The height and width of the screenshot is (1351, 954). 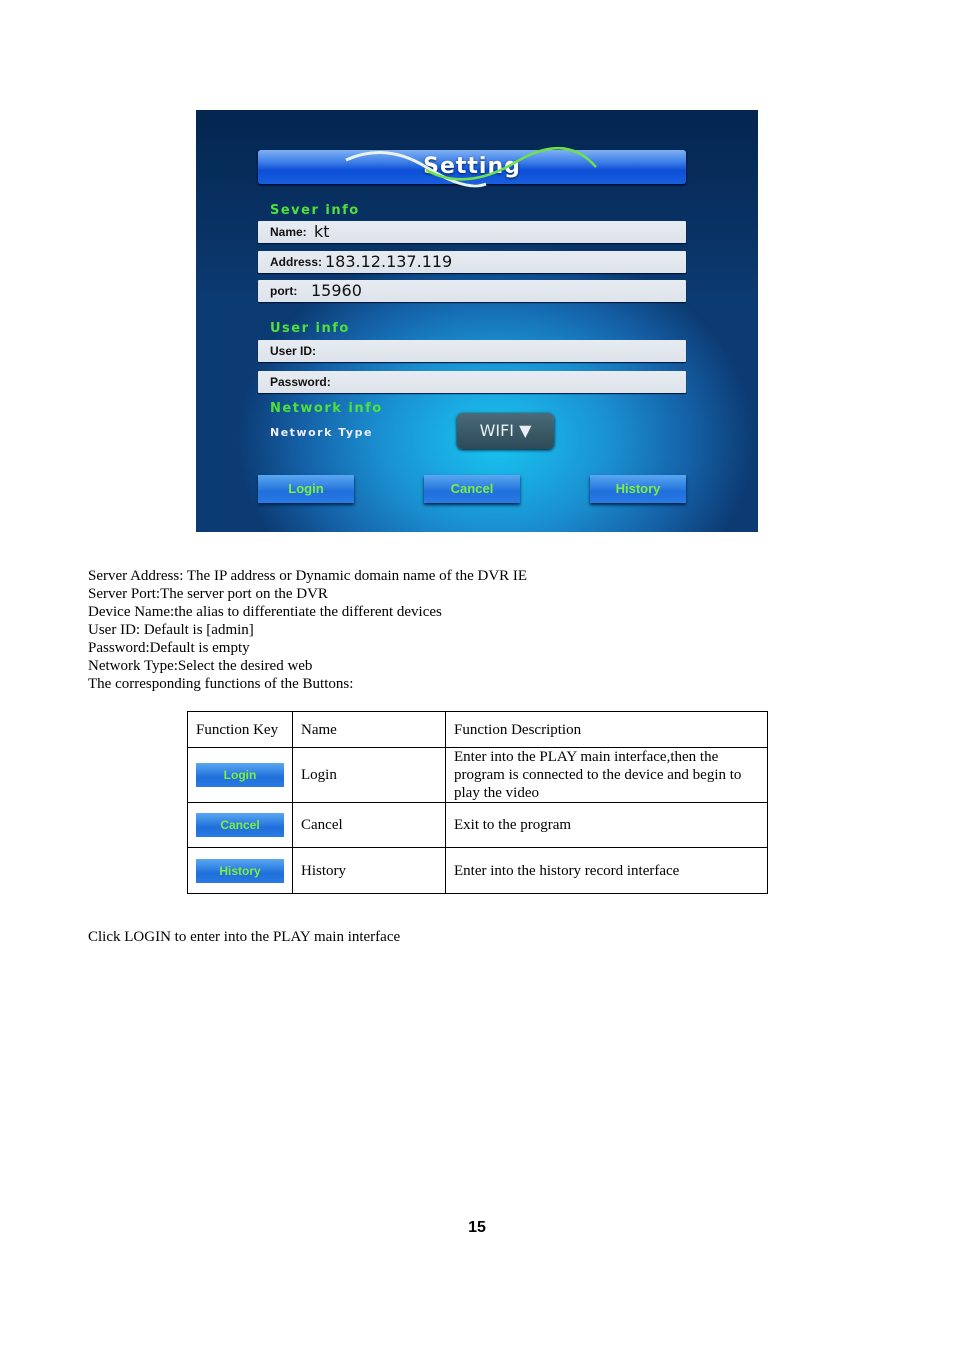 I want to click on user-info-heading: User info, so click(x=310, y=328).